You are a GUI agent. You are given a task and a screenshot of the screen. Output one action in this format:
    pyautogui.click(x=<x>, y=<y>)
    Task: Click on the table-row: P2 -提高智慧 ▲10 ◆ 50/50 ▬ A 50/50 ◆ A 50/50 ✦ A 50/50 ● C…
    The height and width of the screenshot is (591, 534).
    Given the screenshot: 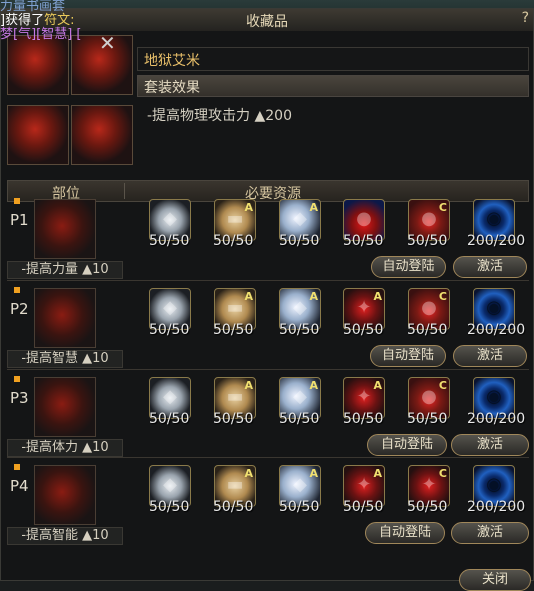 What is the action you would take?
    pyautogui.click(x=268, y=327)
    